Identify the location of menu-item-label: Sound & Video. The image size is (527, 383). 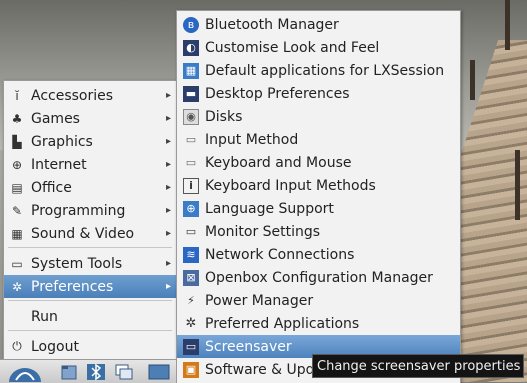
(83, 233).